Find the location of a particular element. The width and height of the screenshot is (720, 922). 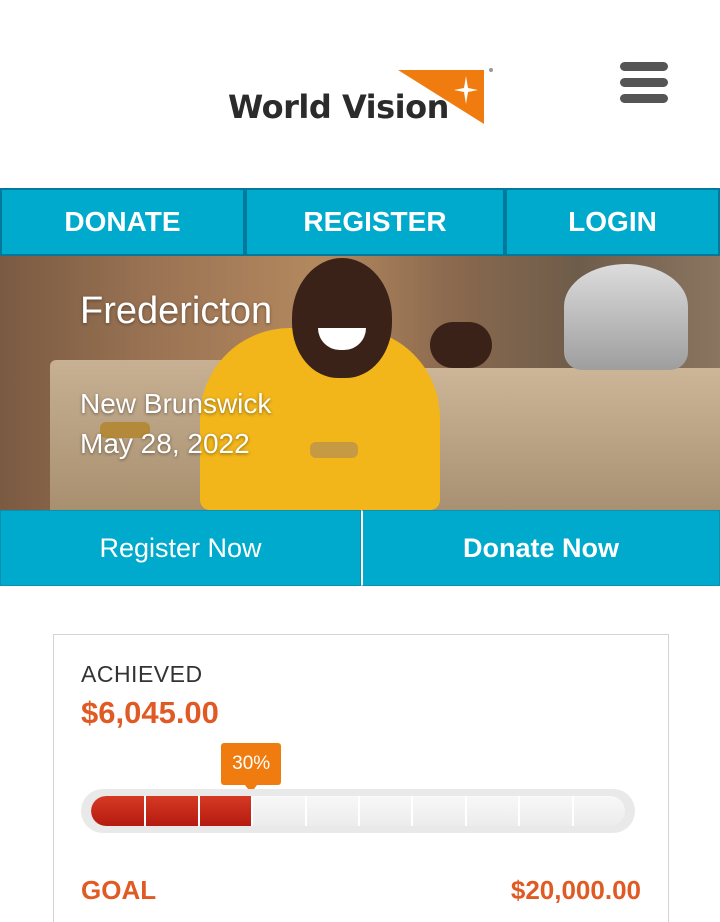

event-province: New Brunswick is located at coordinates (176, 403).